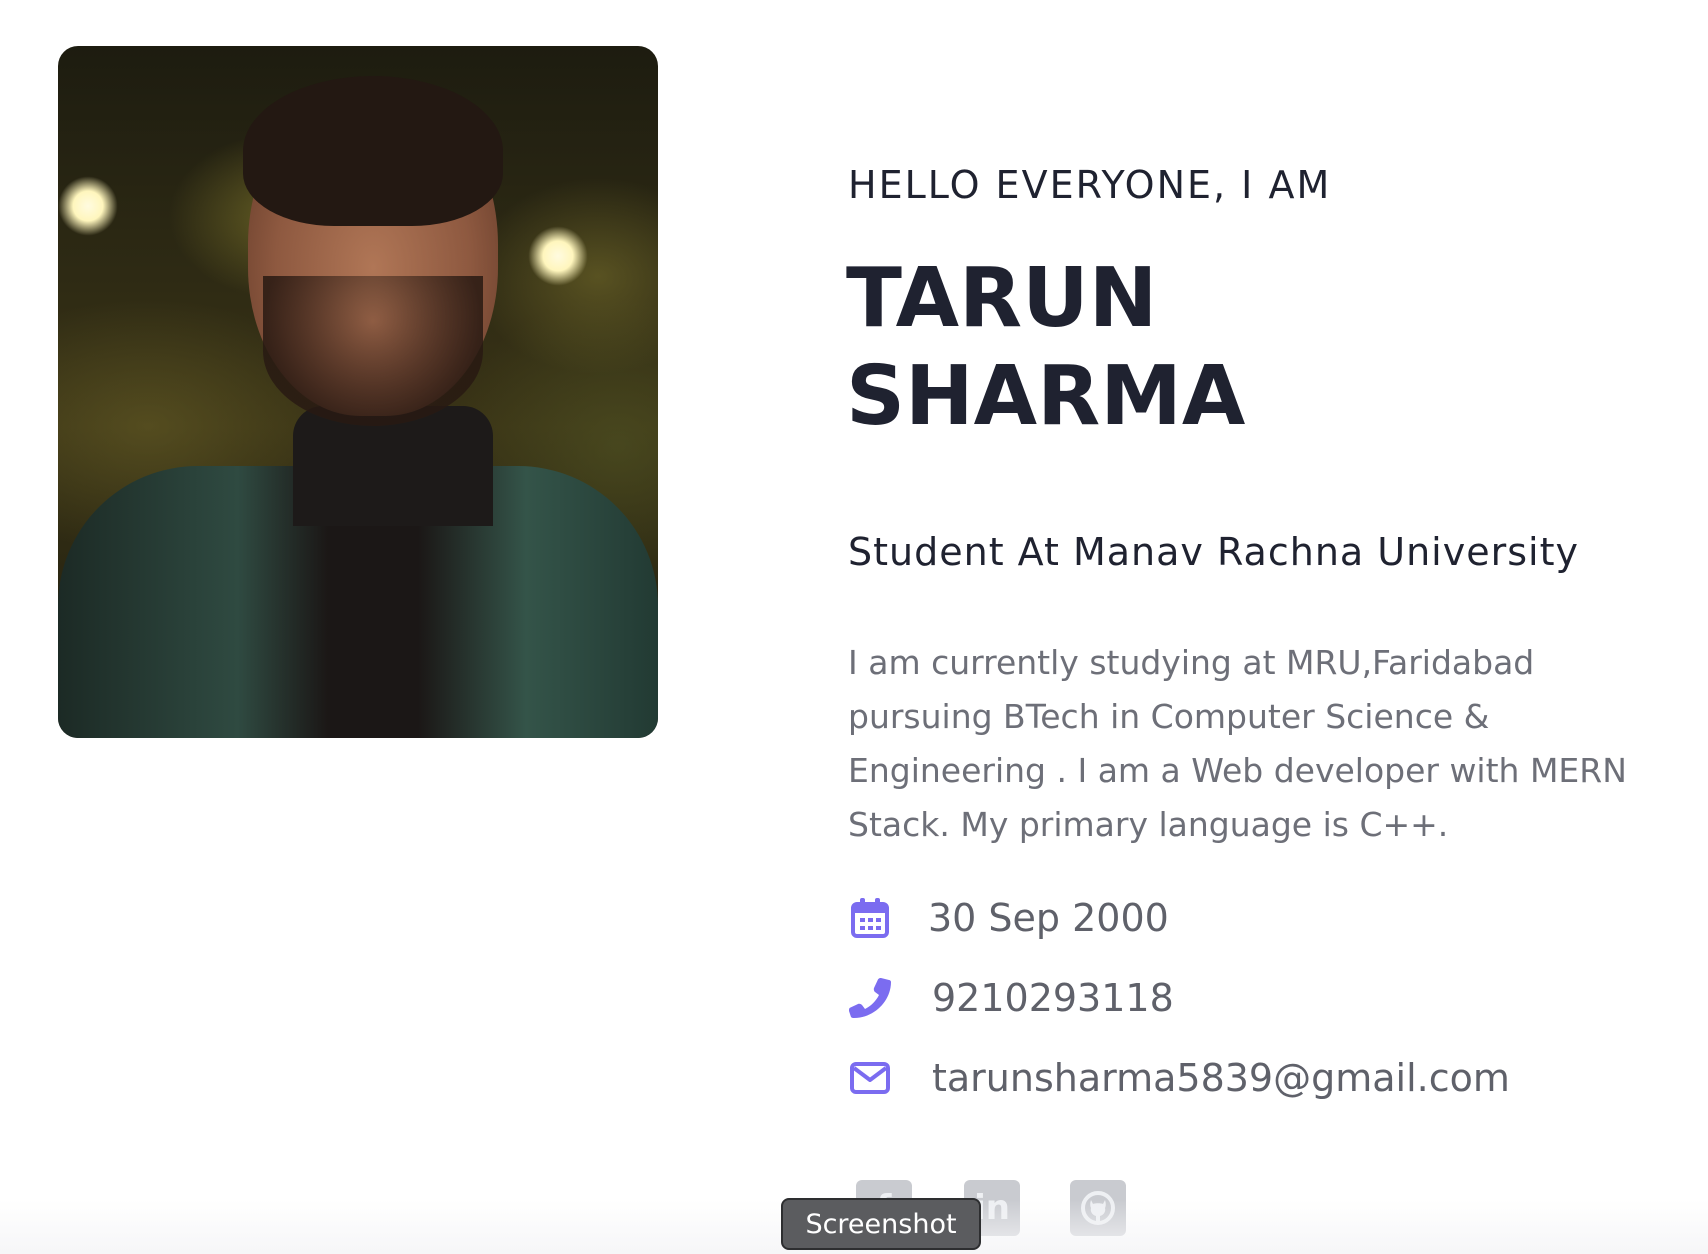  I want to click on last-name: SHARMA, so click(1046, 396).